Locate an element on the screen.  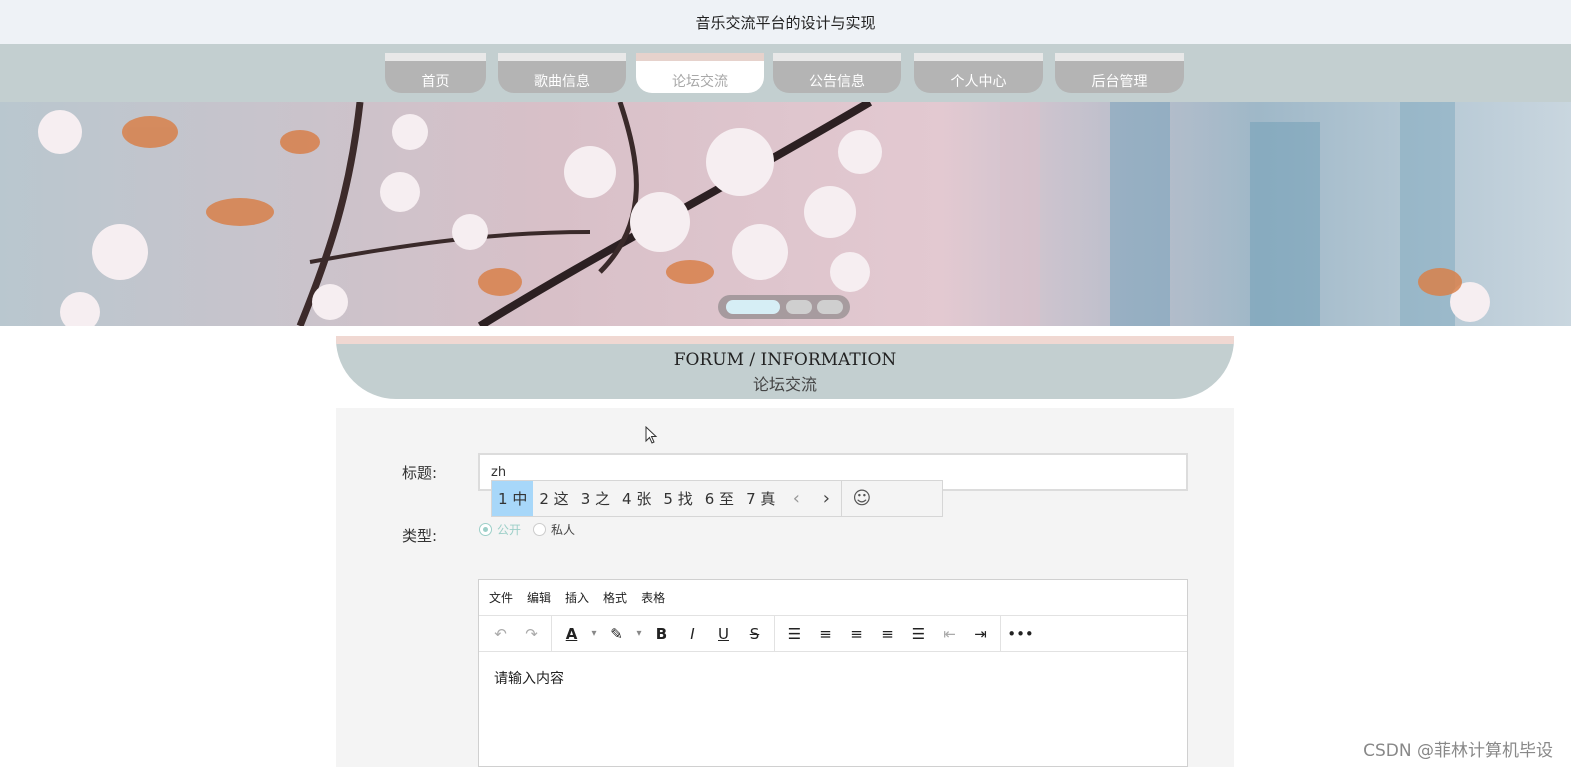
nav-item-home: 首页 is located at coordinates (435, 73).